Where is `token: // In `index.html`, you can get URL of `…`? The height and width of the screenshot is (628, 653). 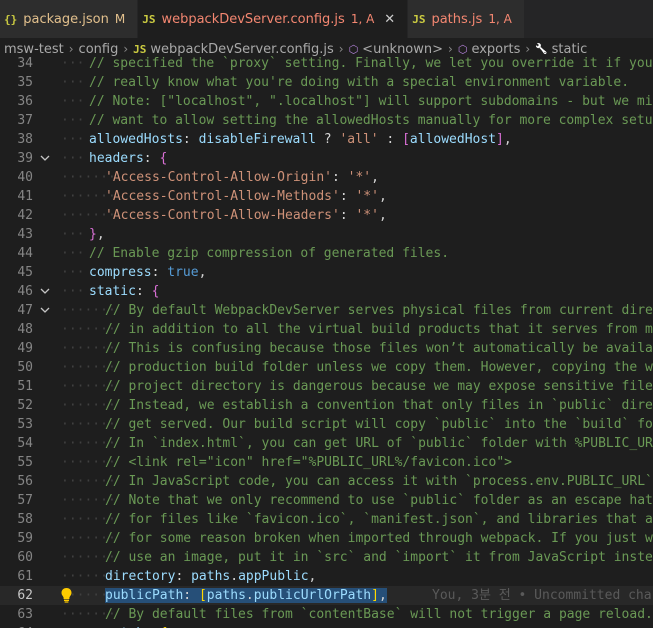
token: // In `index.html`, you can get URL of `… is located at coordinates (379, 443).